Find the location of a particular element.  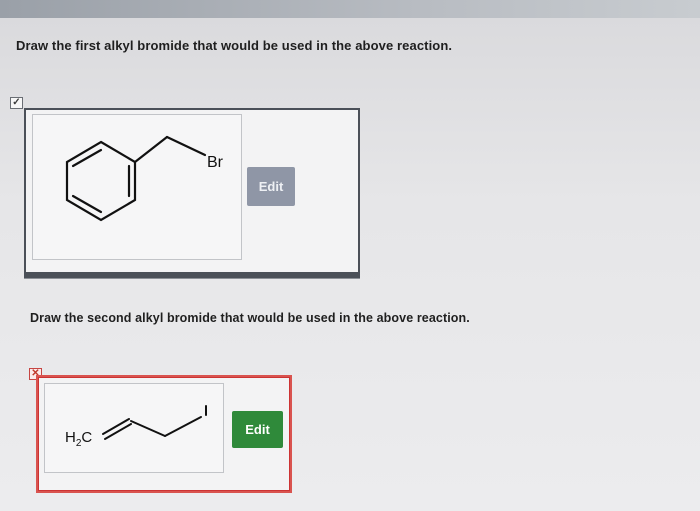

benzyl-bromide-structure: Br is located at coordinates (144, 178).